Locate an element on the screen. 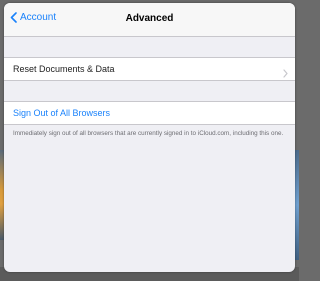  page-title: Advanced is located at coordinates (149, 18).